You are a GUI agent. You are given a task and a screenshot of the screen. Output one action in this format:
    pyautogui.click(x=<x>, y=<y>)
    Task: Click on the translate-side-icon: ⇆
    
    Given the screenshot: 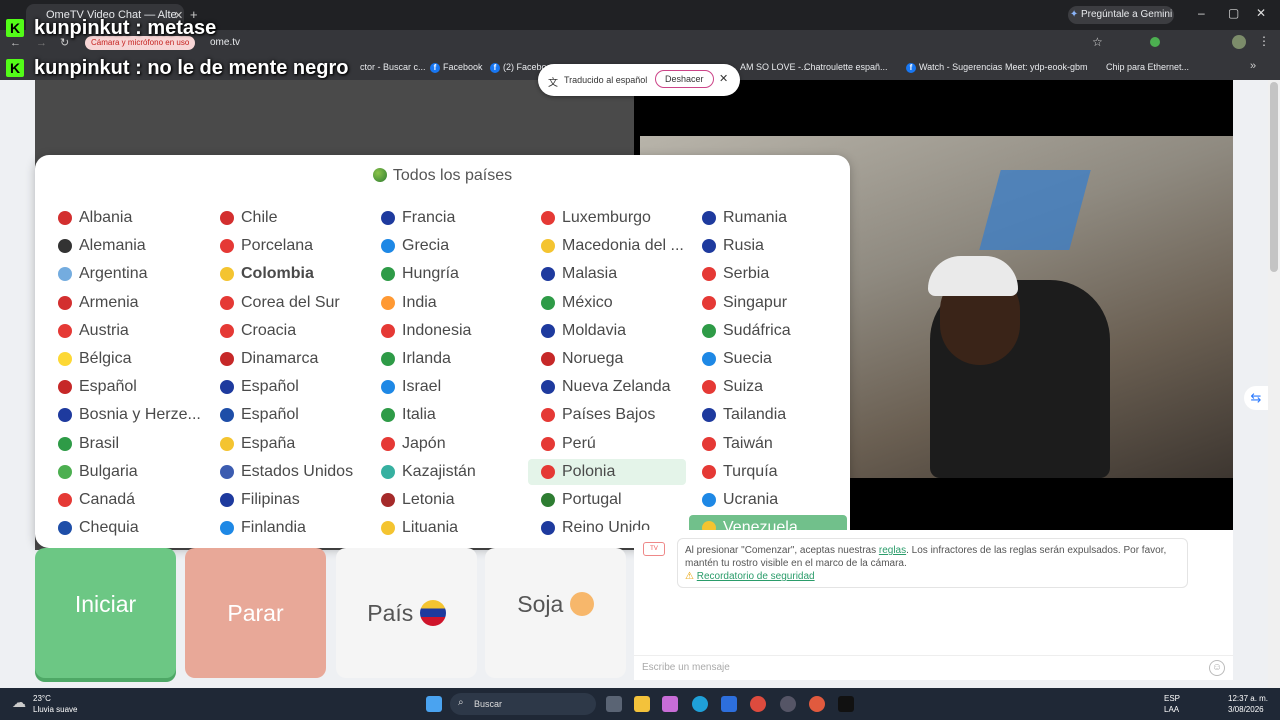 What is the action you would take?
    pyautogui.click(x=1256, y=398)
    